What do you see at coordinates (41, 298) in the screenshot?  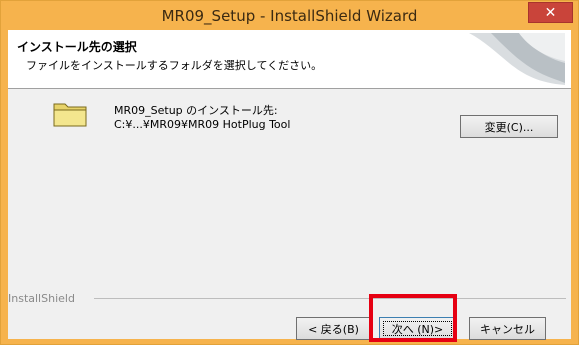 I see `installshield-brand: InstallShield` at bounding box center [41, 298].